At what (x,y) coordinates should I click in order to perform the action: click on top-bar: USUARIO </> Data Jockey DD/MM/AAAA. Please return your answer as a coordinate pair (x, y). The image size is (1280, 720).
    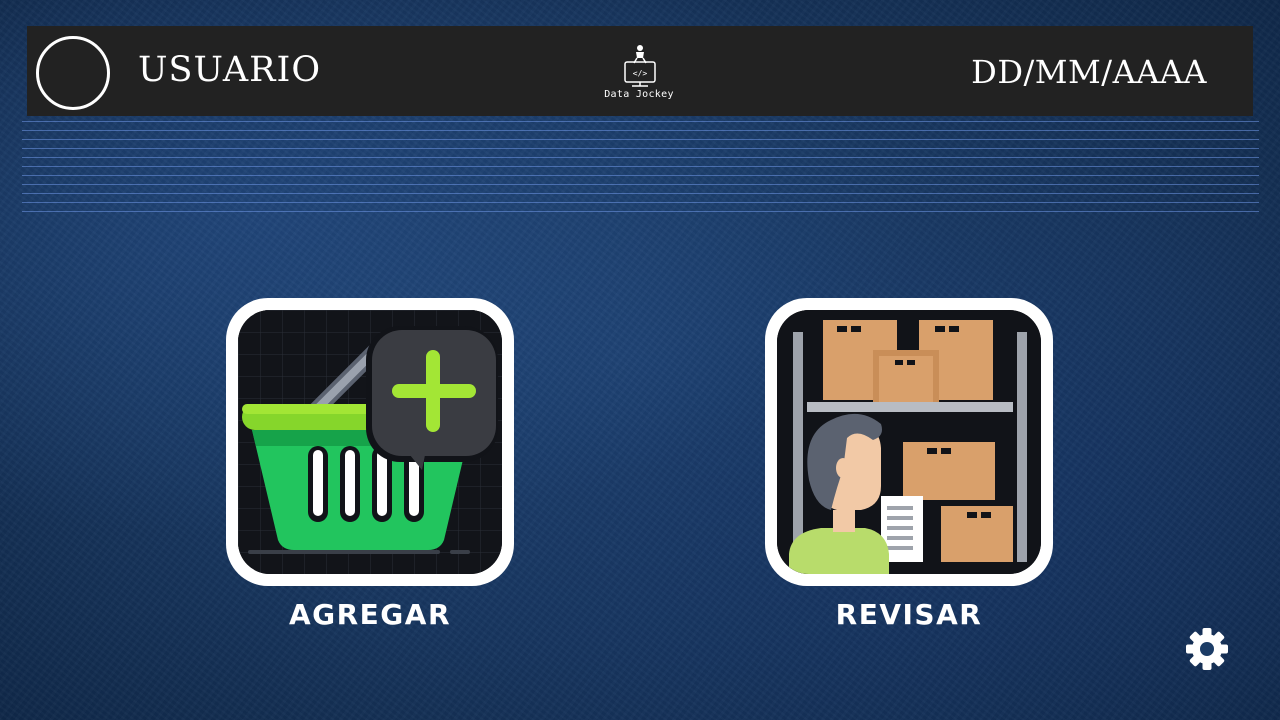
    Looking at the image, I should click on (640, 71).